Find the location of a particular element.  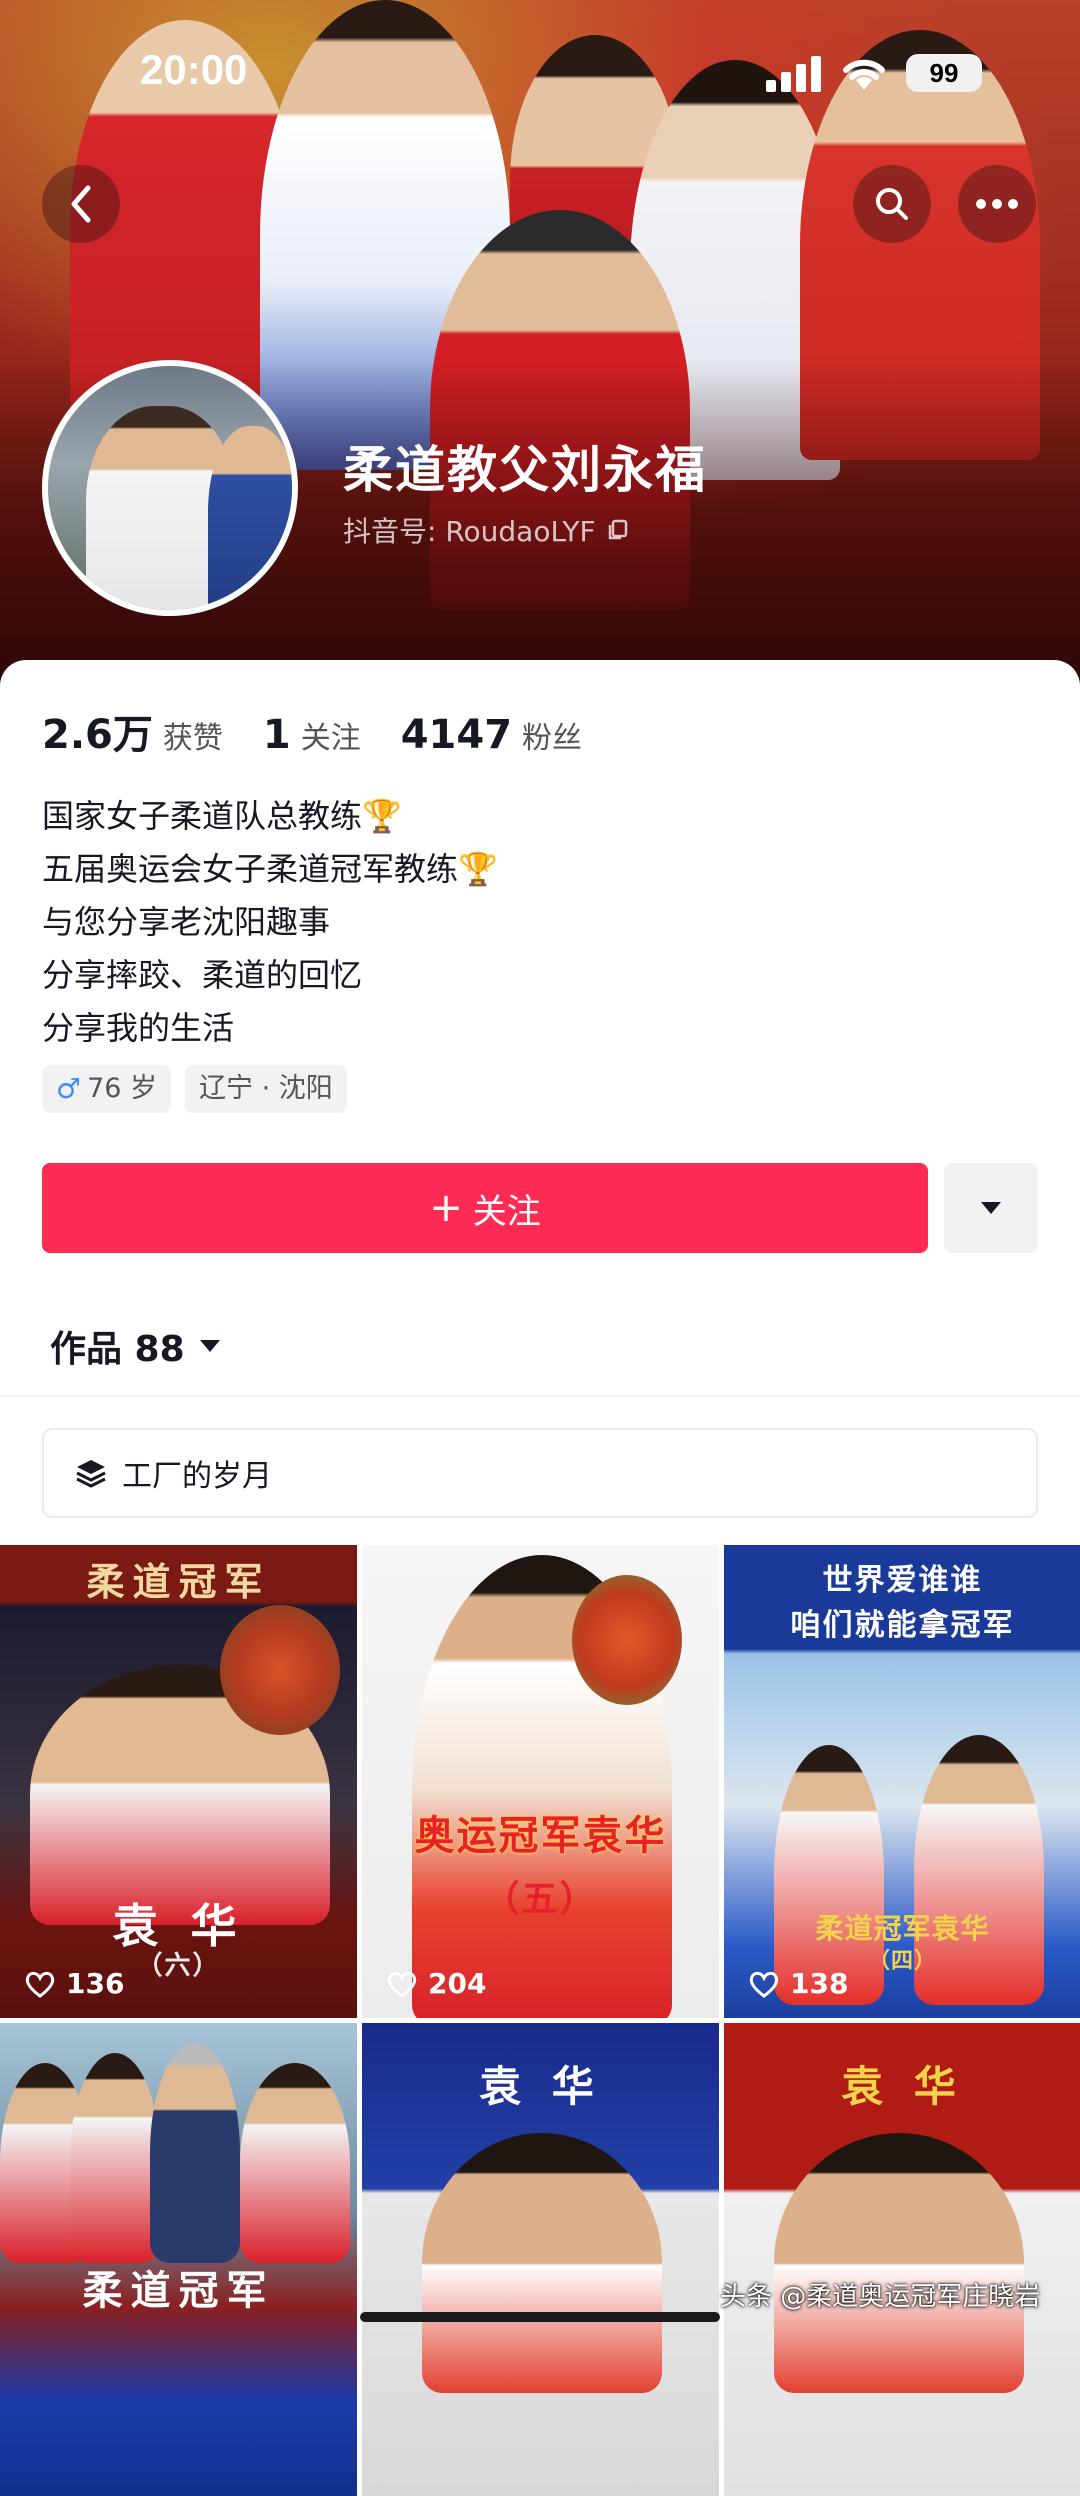

avatar-person is located at coordinates (250, 518).